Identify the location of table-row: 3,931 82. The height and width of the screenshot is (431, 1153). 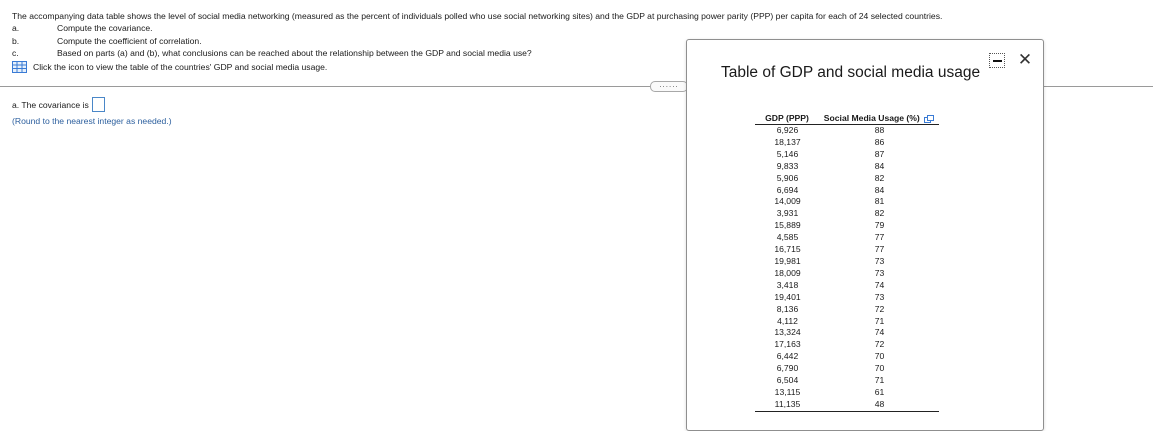
(847, 214).